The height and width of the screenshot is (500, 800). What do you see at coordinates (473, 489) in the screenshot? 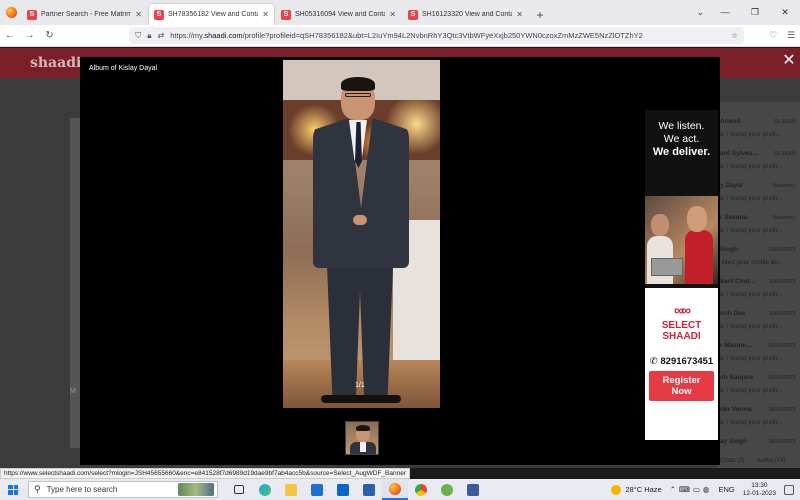
I see `app-icon` at bounding box center [473, 489].